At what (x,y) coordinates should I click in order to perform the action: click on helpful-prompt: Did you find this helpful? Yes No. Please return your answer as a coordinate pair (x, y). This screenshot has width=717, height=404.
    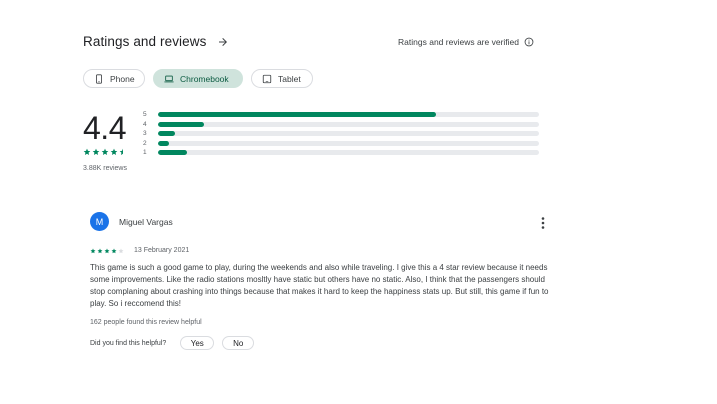
    Looking at the image, I should click on (325, 343).